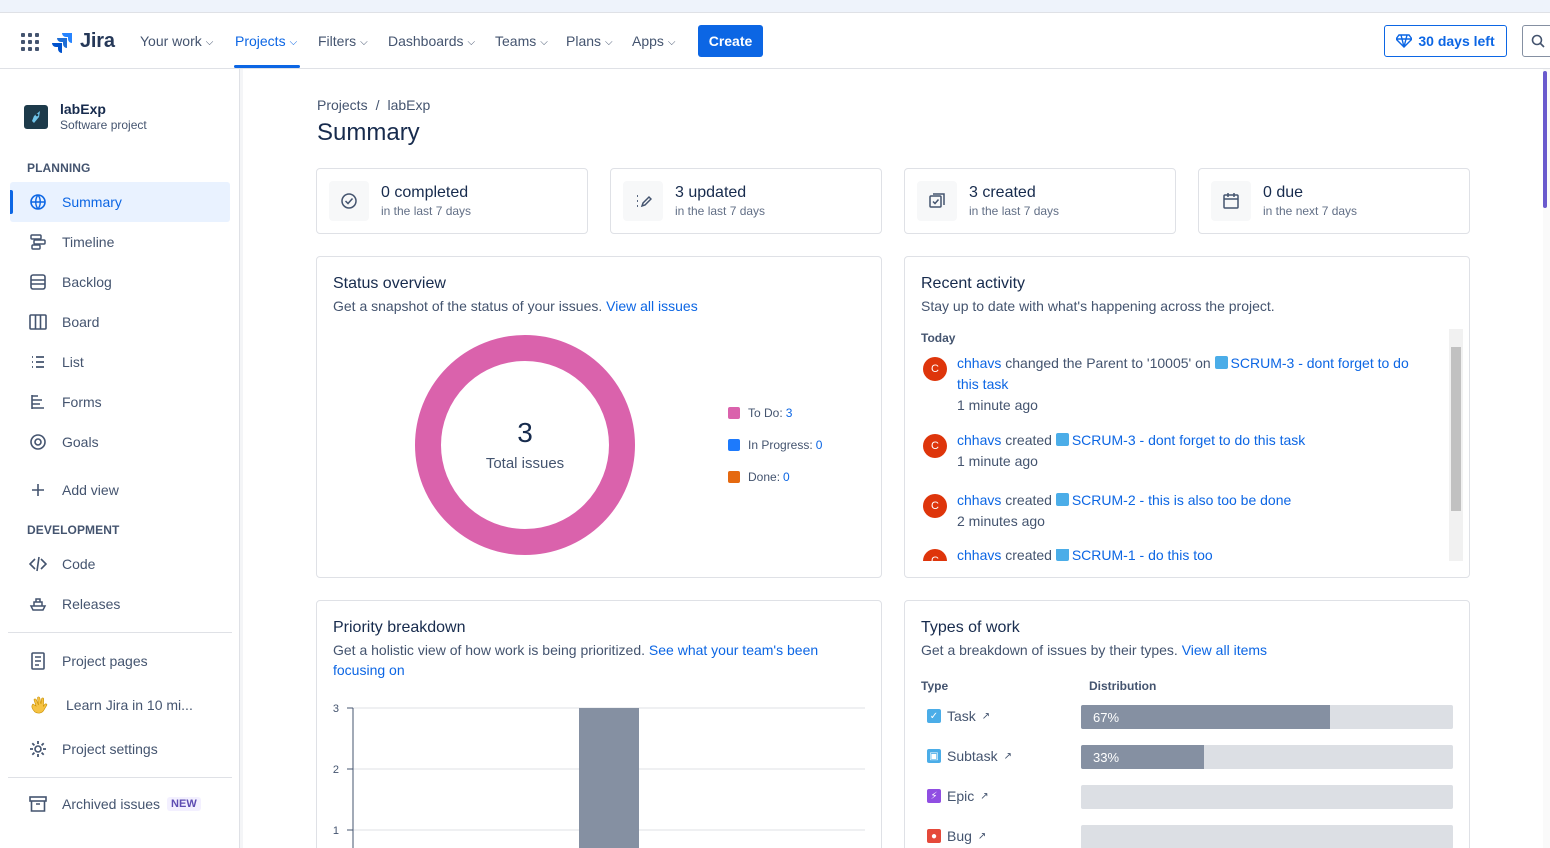 This screenshot has width=1550, height=848. What do you see at coordinates (120, 202) in the screenshot?
I see `sidebar-item-summary: Summary` at bounding box center [120, 202].